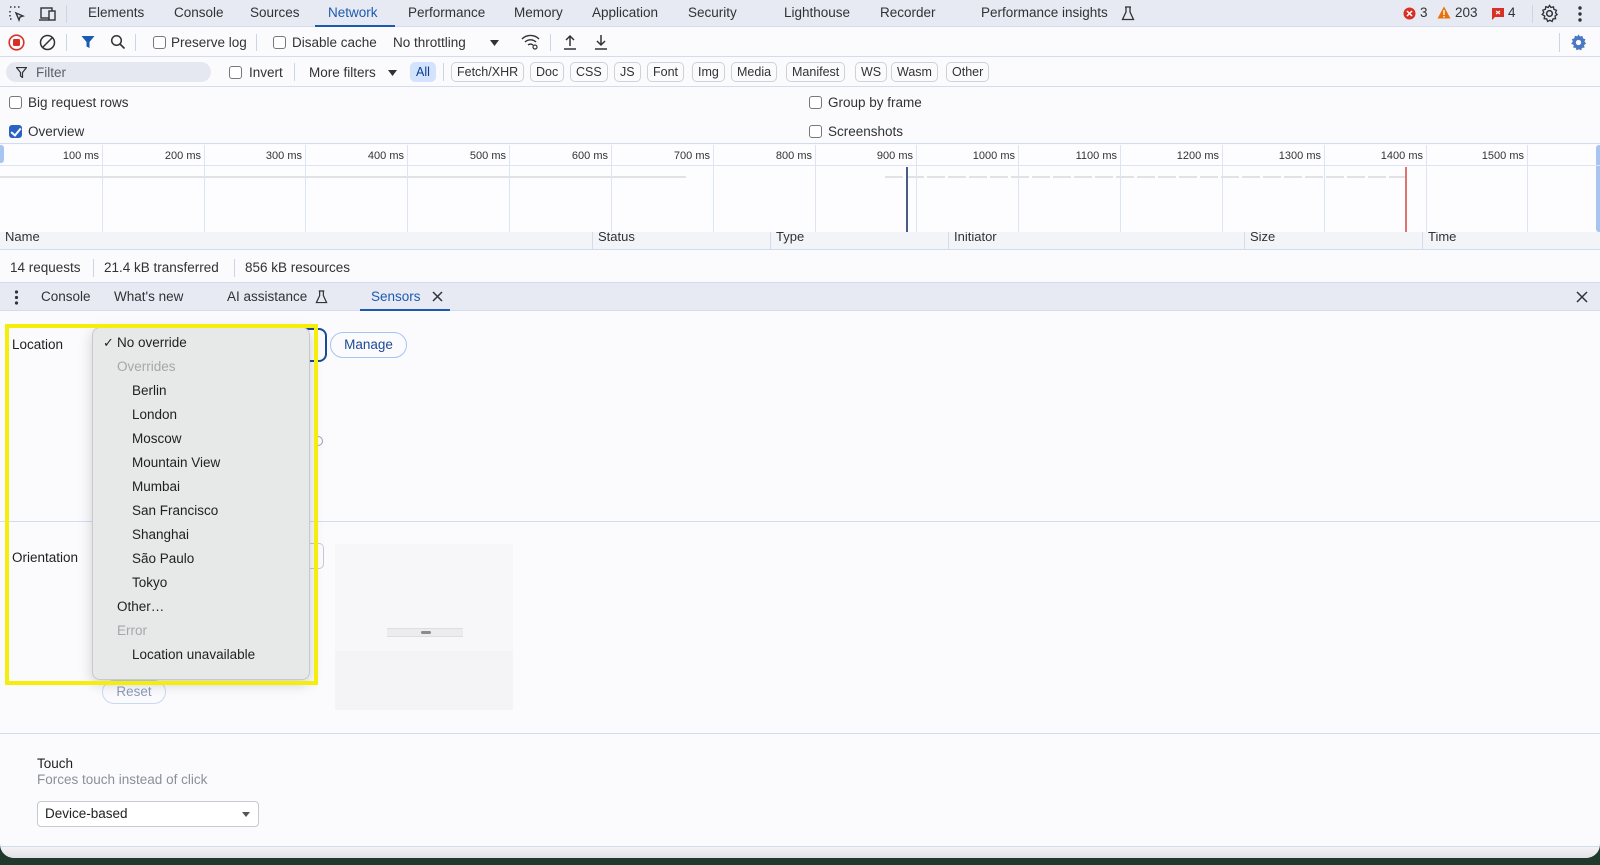  I want to click on flask-icon, so click(321, 297).